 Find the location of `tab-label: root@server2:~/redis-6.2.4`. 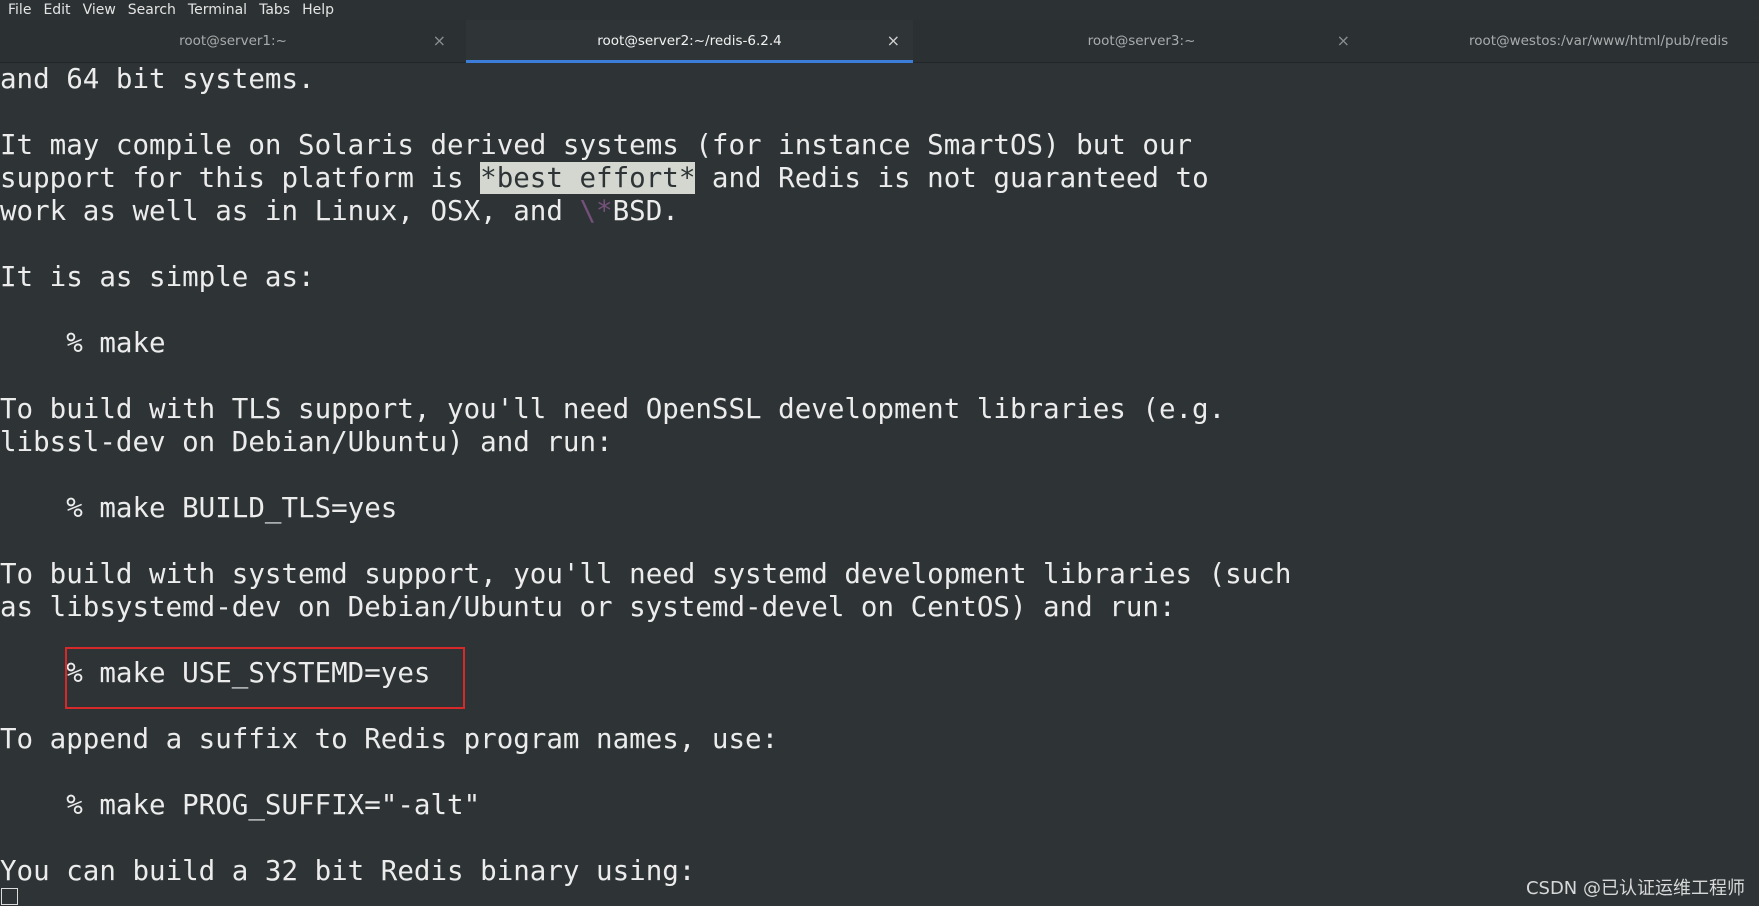

tab-label: root@server2:~/redis-6.2.4 is located at coordinates (689, 41).